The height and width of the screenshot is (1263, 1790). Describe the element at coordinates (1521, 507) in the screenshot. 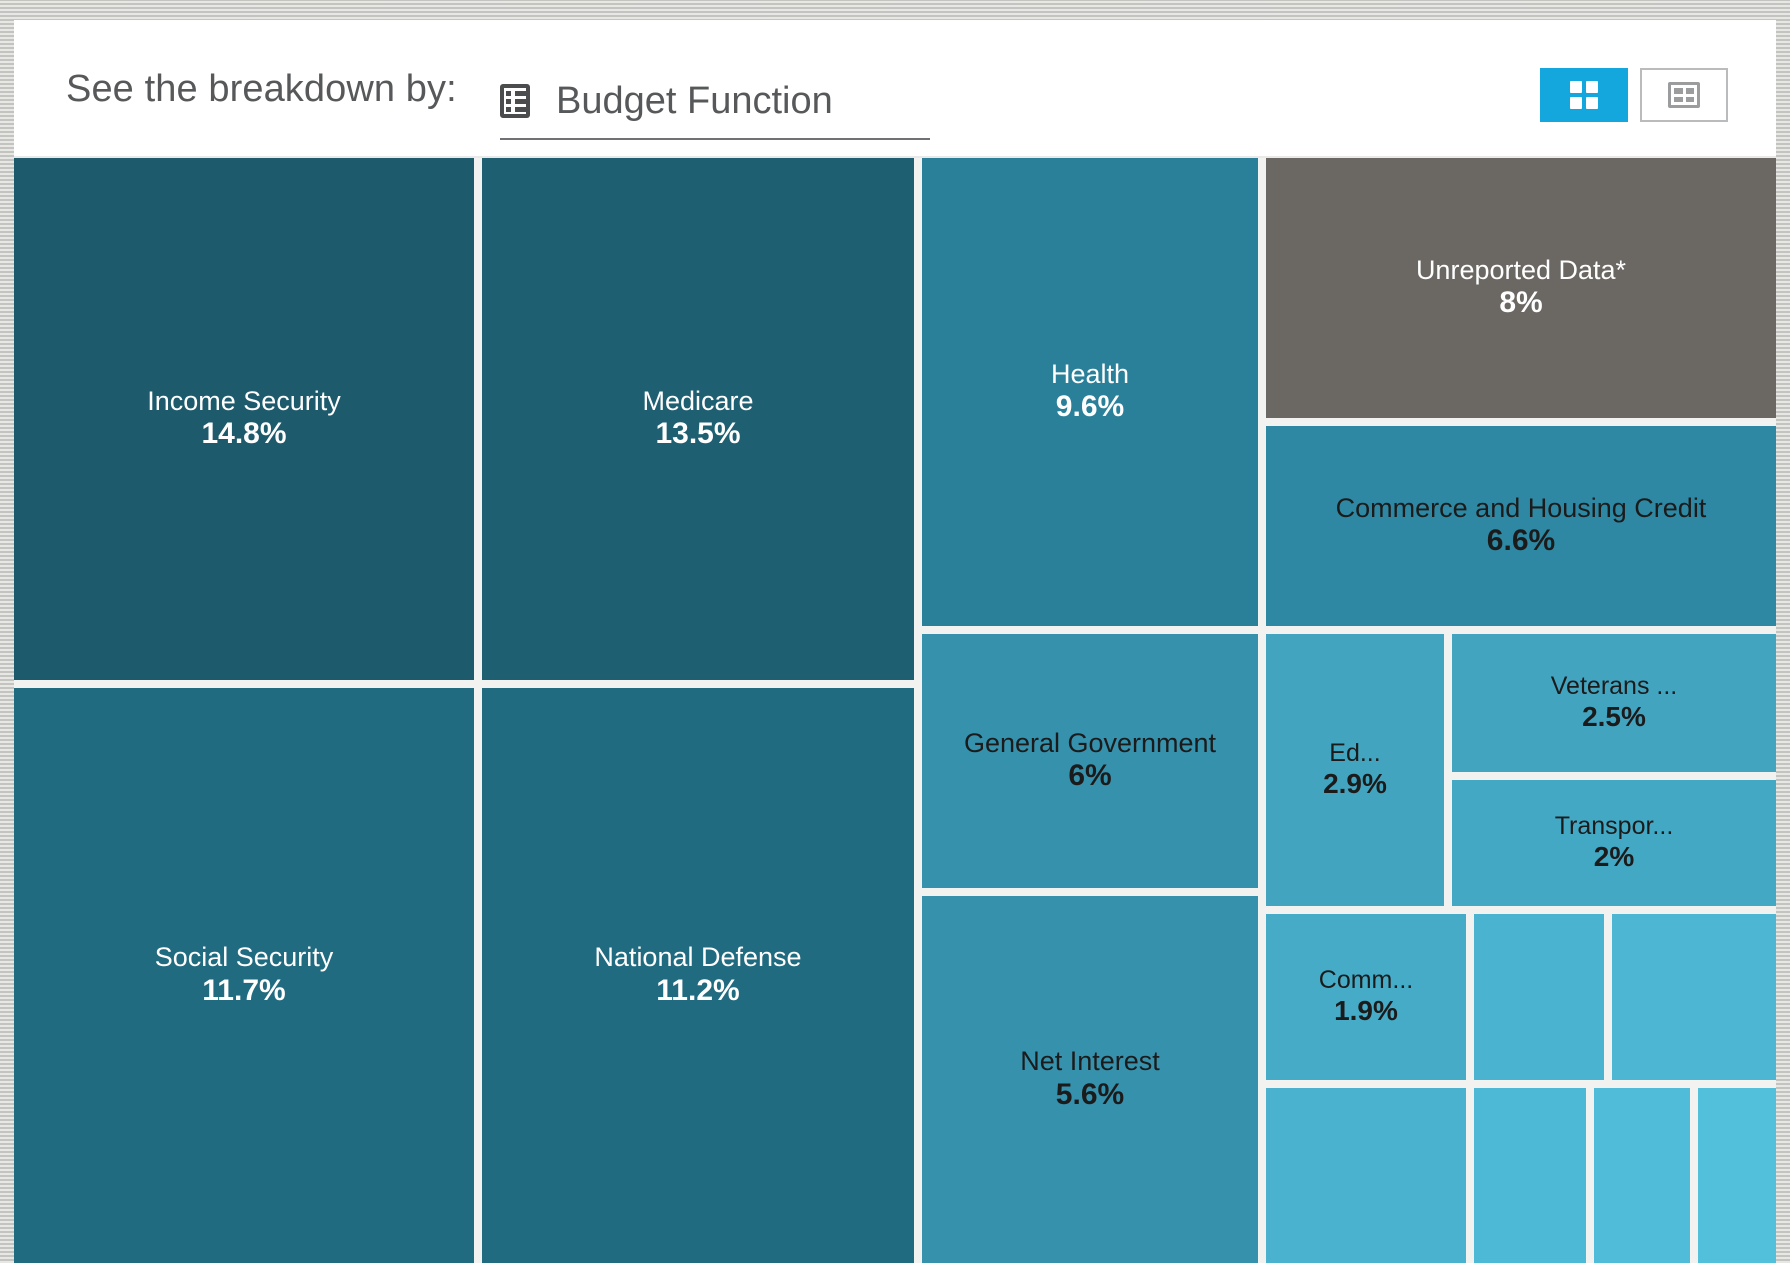

I see `tile-label: Commerce and Housing Credit` at that location.